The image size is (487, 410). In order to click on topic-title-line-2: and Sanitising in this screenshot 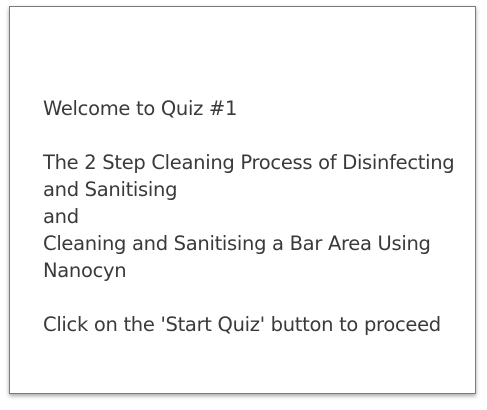, I will do `click(110, 189)`.